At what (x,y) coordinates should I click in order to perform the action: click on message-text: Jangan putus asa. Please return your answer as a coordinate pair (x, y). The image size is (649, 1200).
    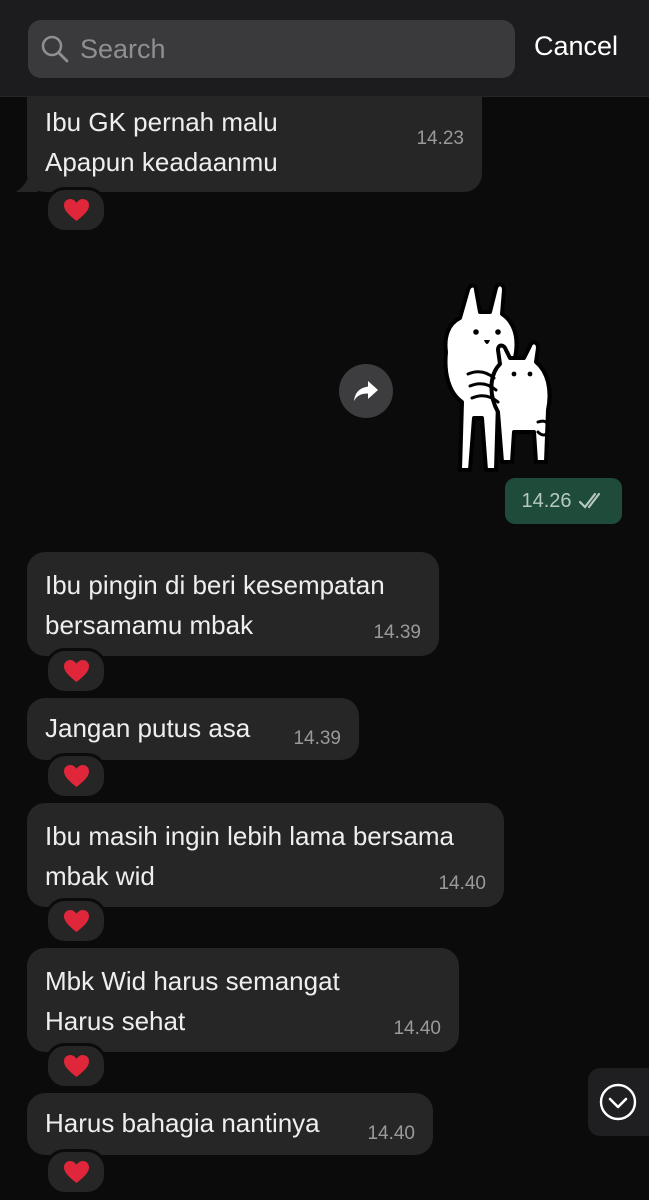
    Looking at the image, I should click on (148, 728).